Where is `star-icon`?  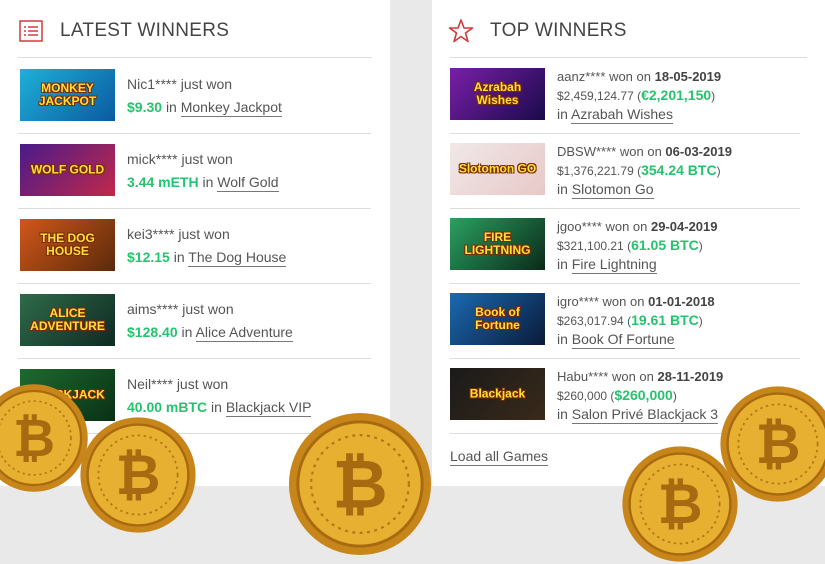 star-icon is located at coordinates (461, 31).